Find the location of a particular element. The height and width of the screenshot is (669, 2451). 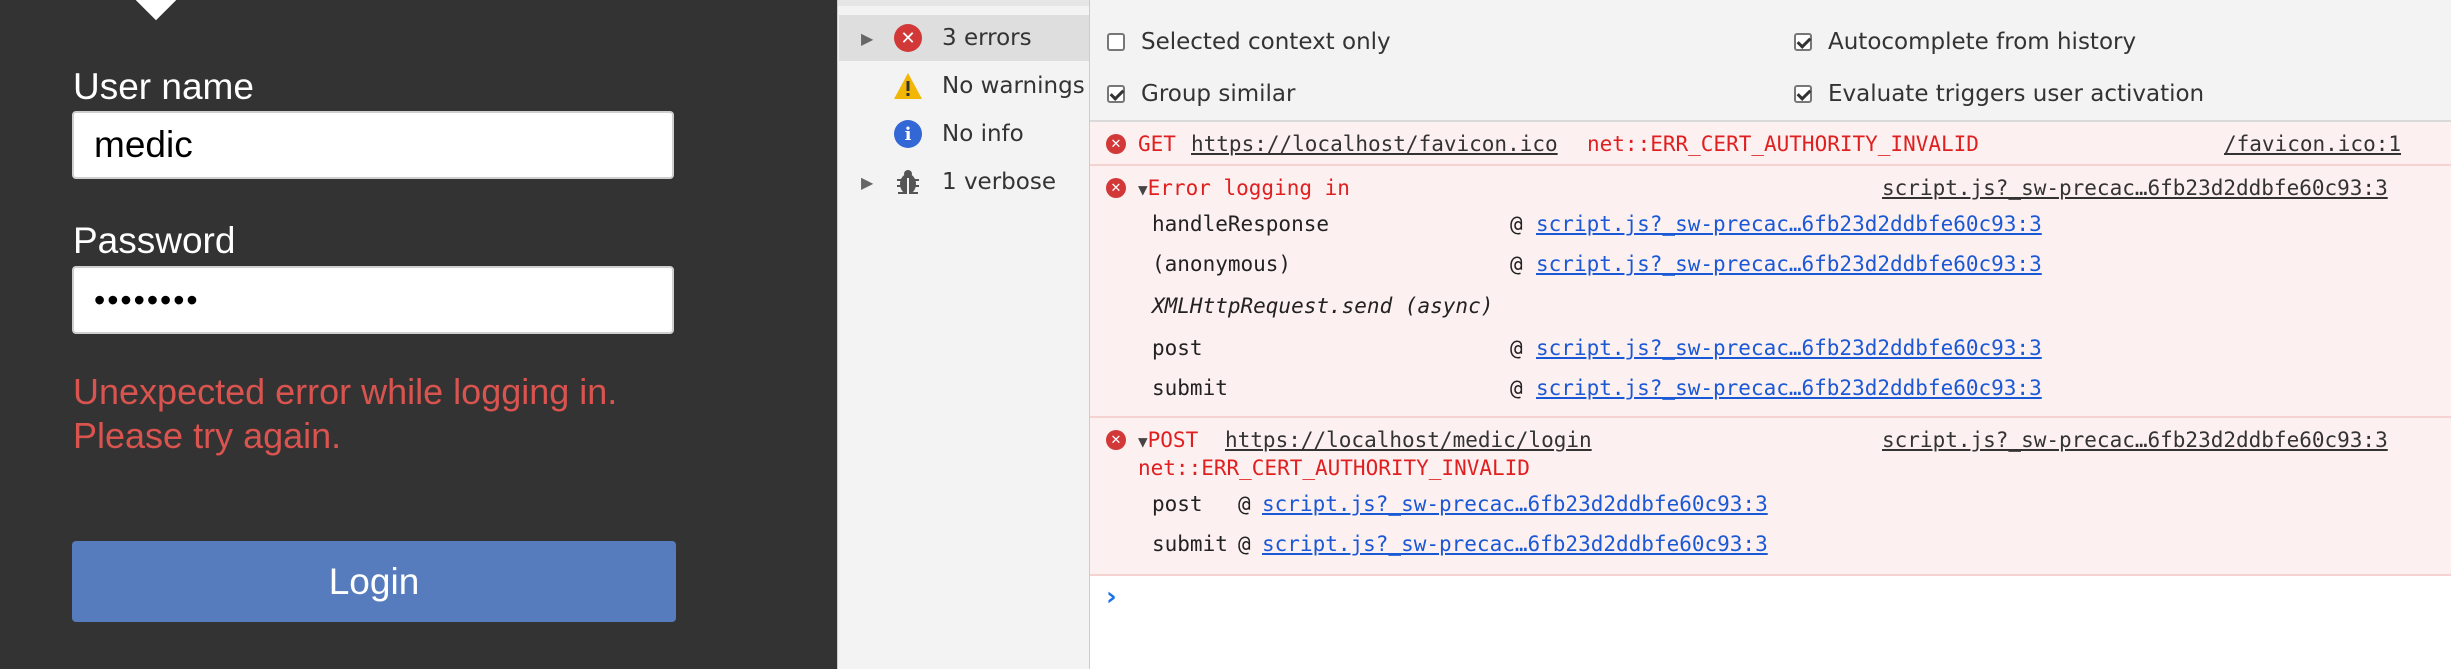

setting-label: Evaluate triggers user activation is located at coordinates (2016, 94).